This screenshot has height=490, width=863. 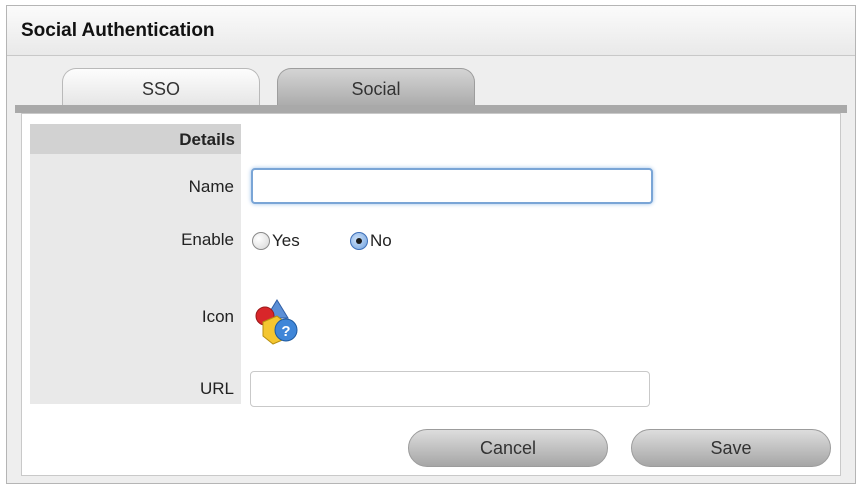 I want to click on enable-label: Enable, so click(x=207, y=239).